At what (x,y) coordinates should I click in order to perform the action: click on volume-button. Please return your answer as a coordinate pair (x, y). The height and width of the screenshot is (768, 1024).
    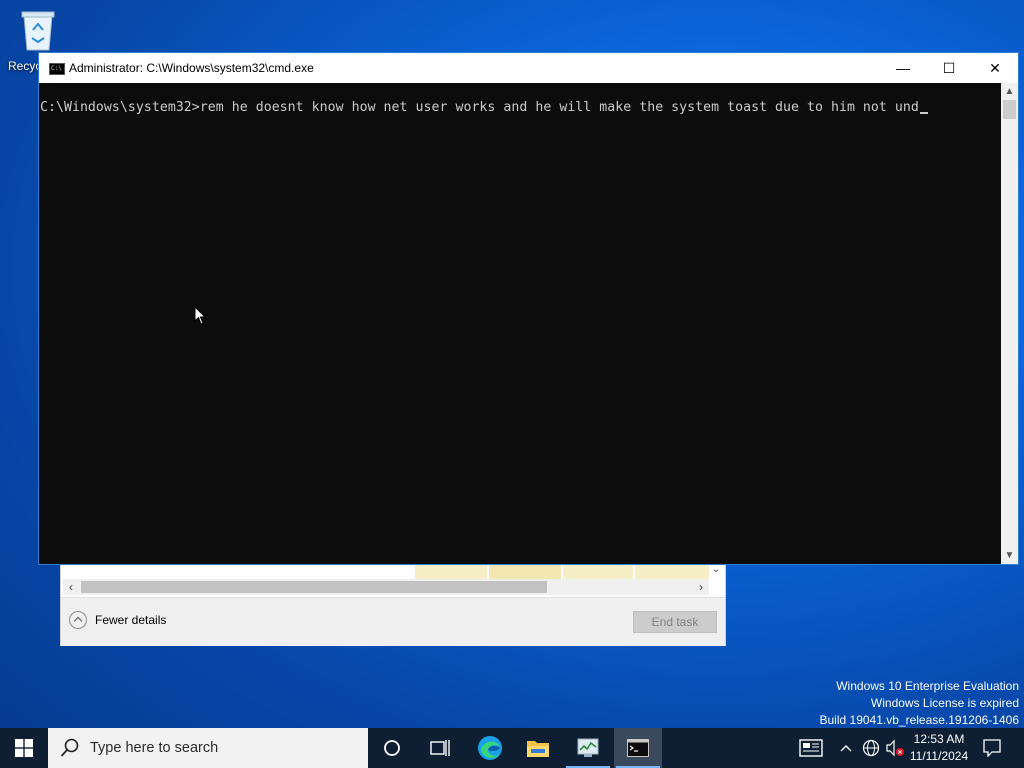
    Looking at the image, I should click on (895, 748).